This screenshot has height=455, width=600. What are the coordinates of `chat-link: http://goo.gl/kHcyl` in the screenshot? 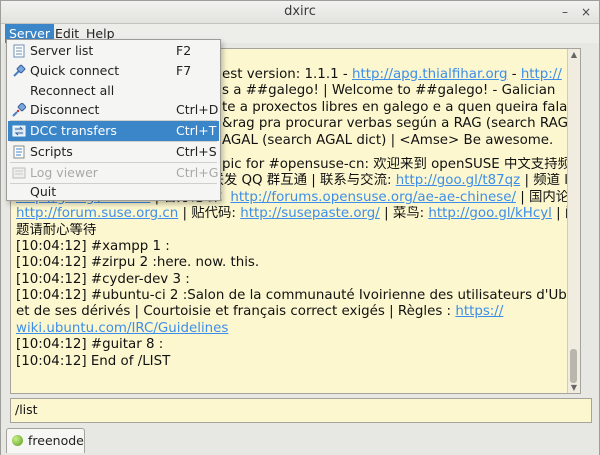 It's located at (490, 213).